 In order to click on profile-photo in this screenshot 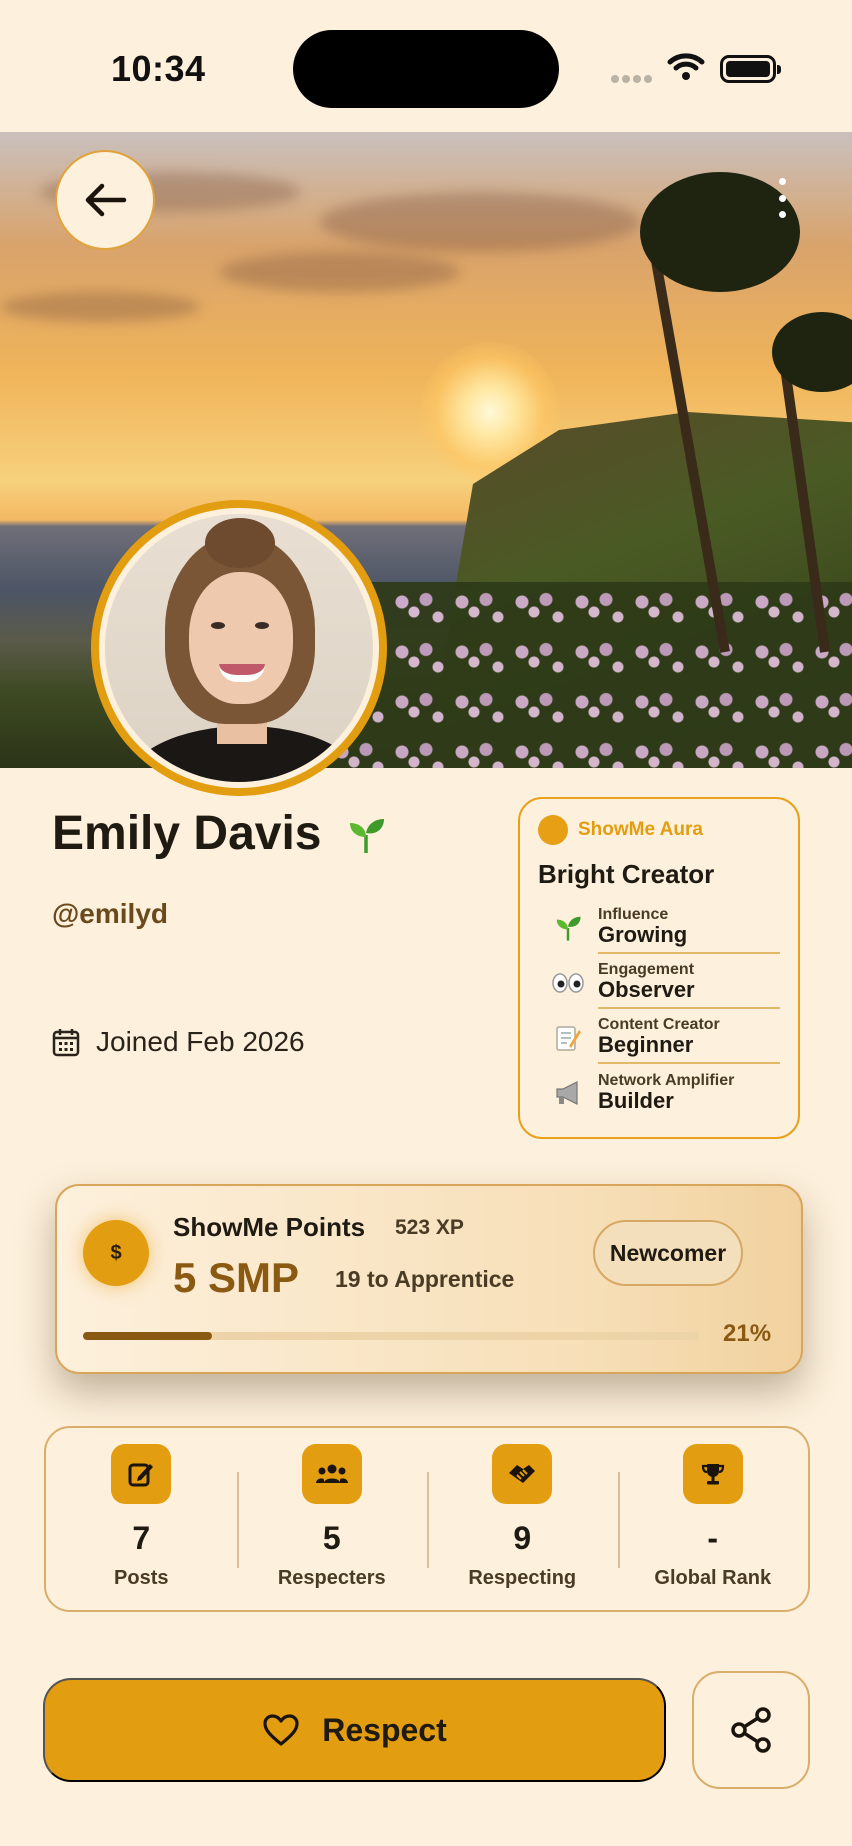, I will do `click(239, 648)`.